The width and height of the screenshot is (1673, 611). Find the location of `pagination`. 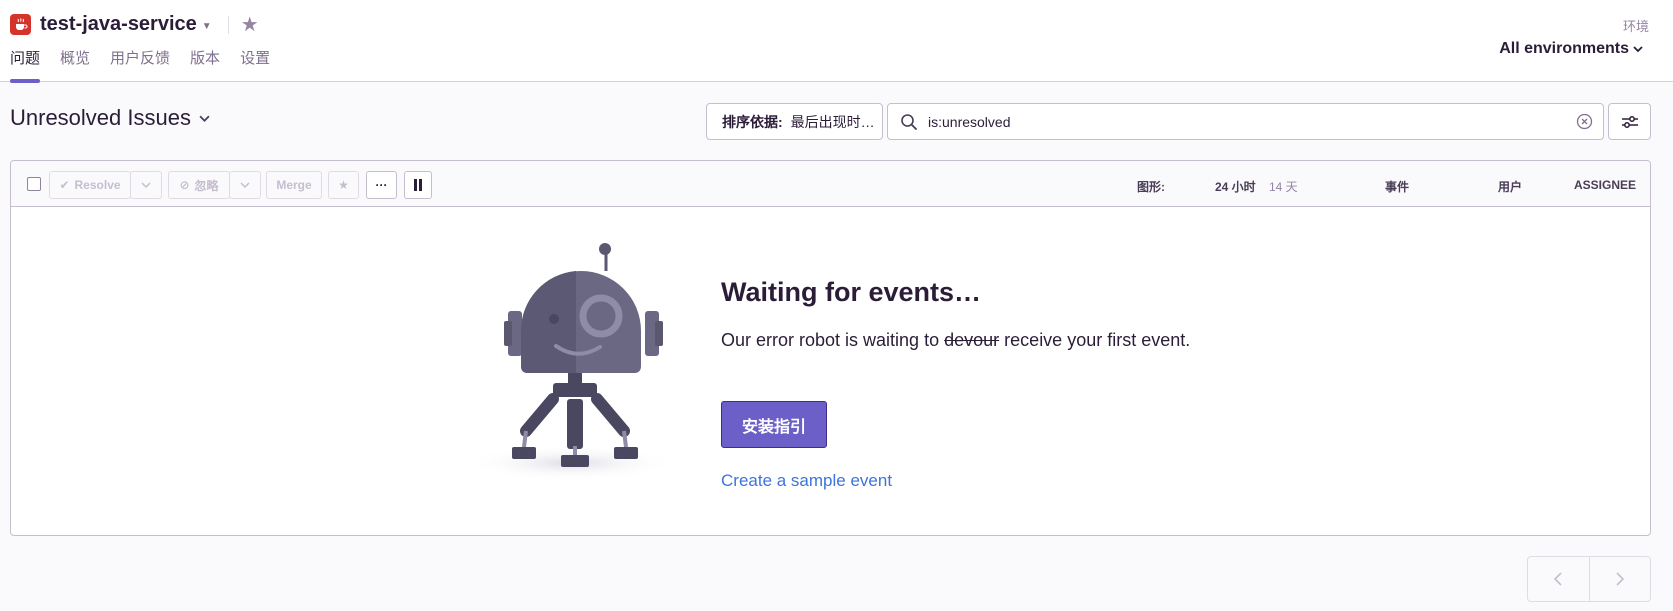

pagination is located at coordinates (1589, 579).